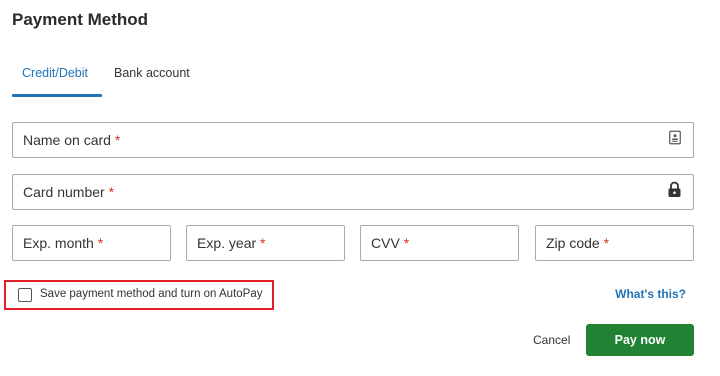  I want to click on page-title: Payment Method, so click(80, 19).